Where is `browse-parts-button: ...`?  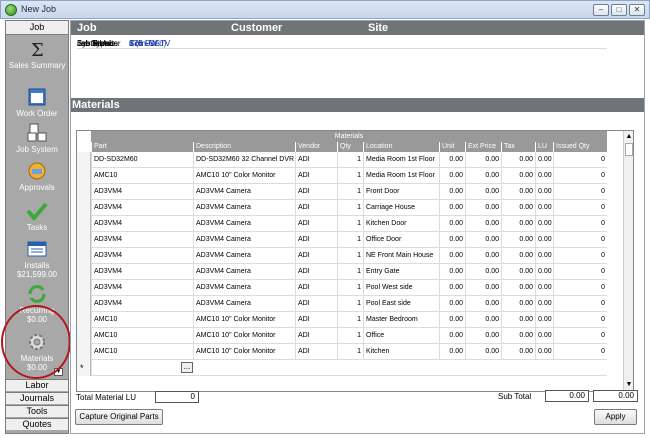
browse-parts-button: ... is located at coordinates (187, 367).